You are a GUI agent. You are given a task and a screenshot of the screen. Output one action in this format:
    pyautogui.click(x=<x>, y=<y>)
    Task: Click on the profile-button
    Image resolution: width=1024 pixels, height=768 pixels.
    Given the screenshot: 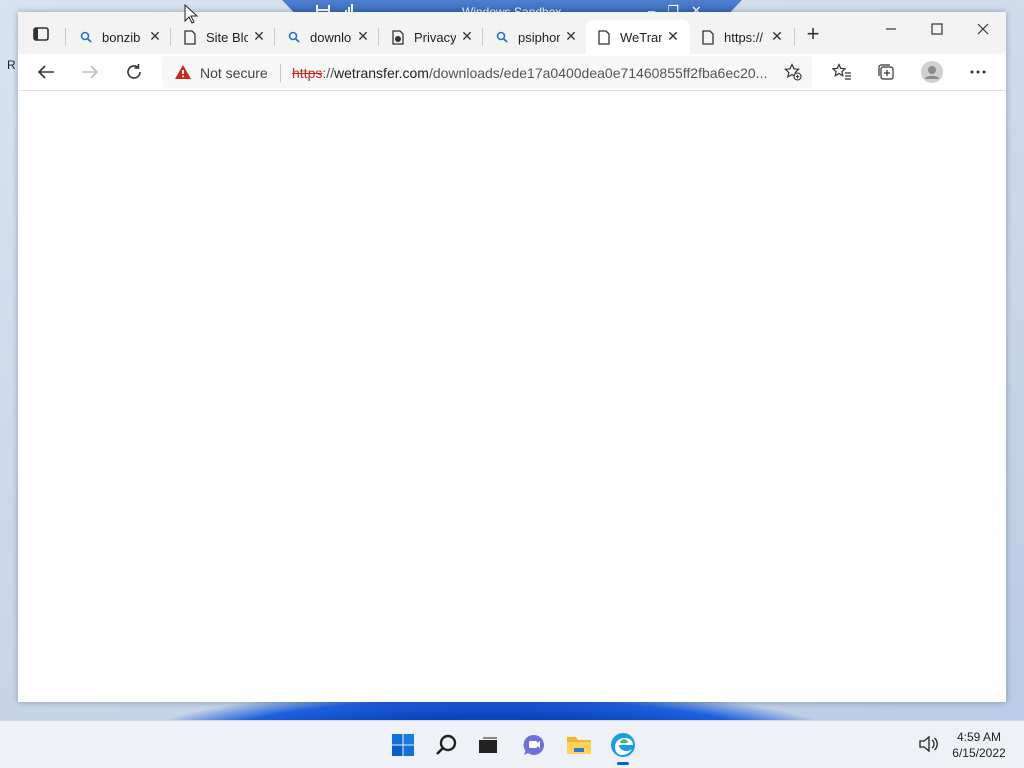 What is the action you would take?
    pyautogui.click(x=932, y=72)
    